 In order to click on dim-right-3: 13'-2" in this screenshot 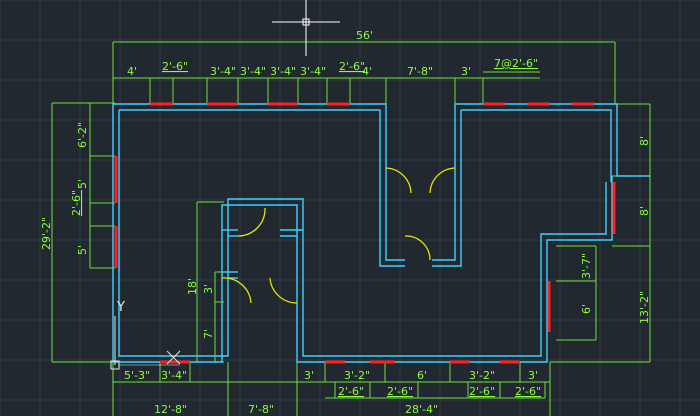, I will do `click(644, 307)`.